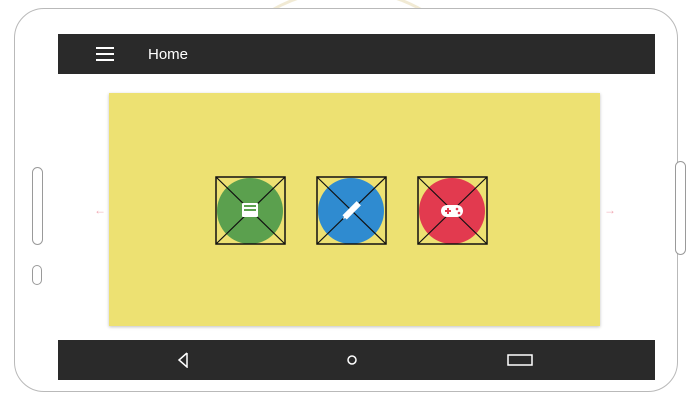 This screenshot has height=395, width=694. Describe the element at coordinates (37, 275) in the screenshot. I see `power-button` at that location.